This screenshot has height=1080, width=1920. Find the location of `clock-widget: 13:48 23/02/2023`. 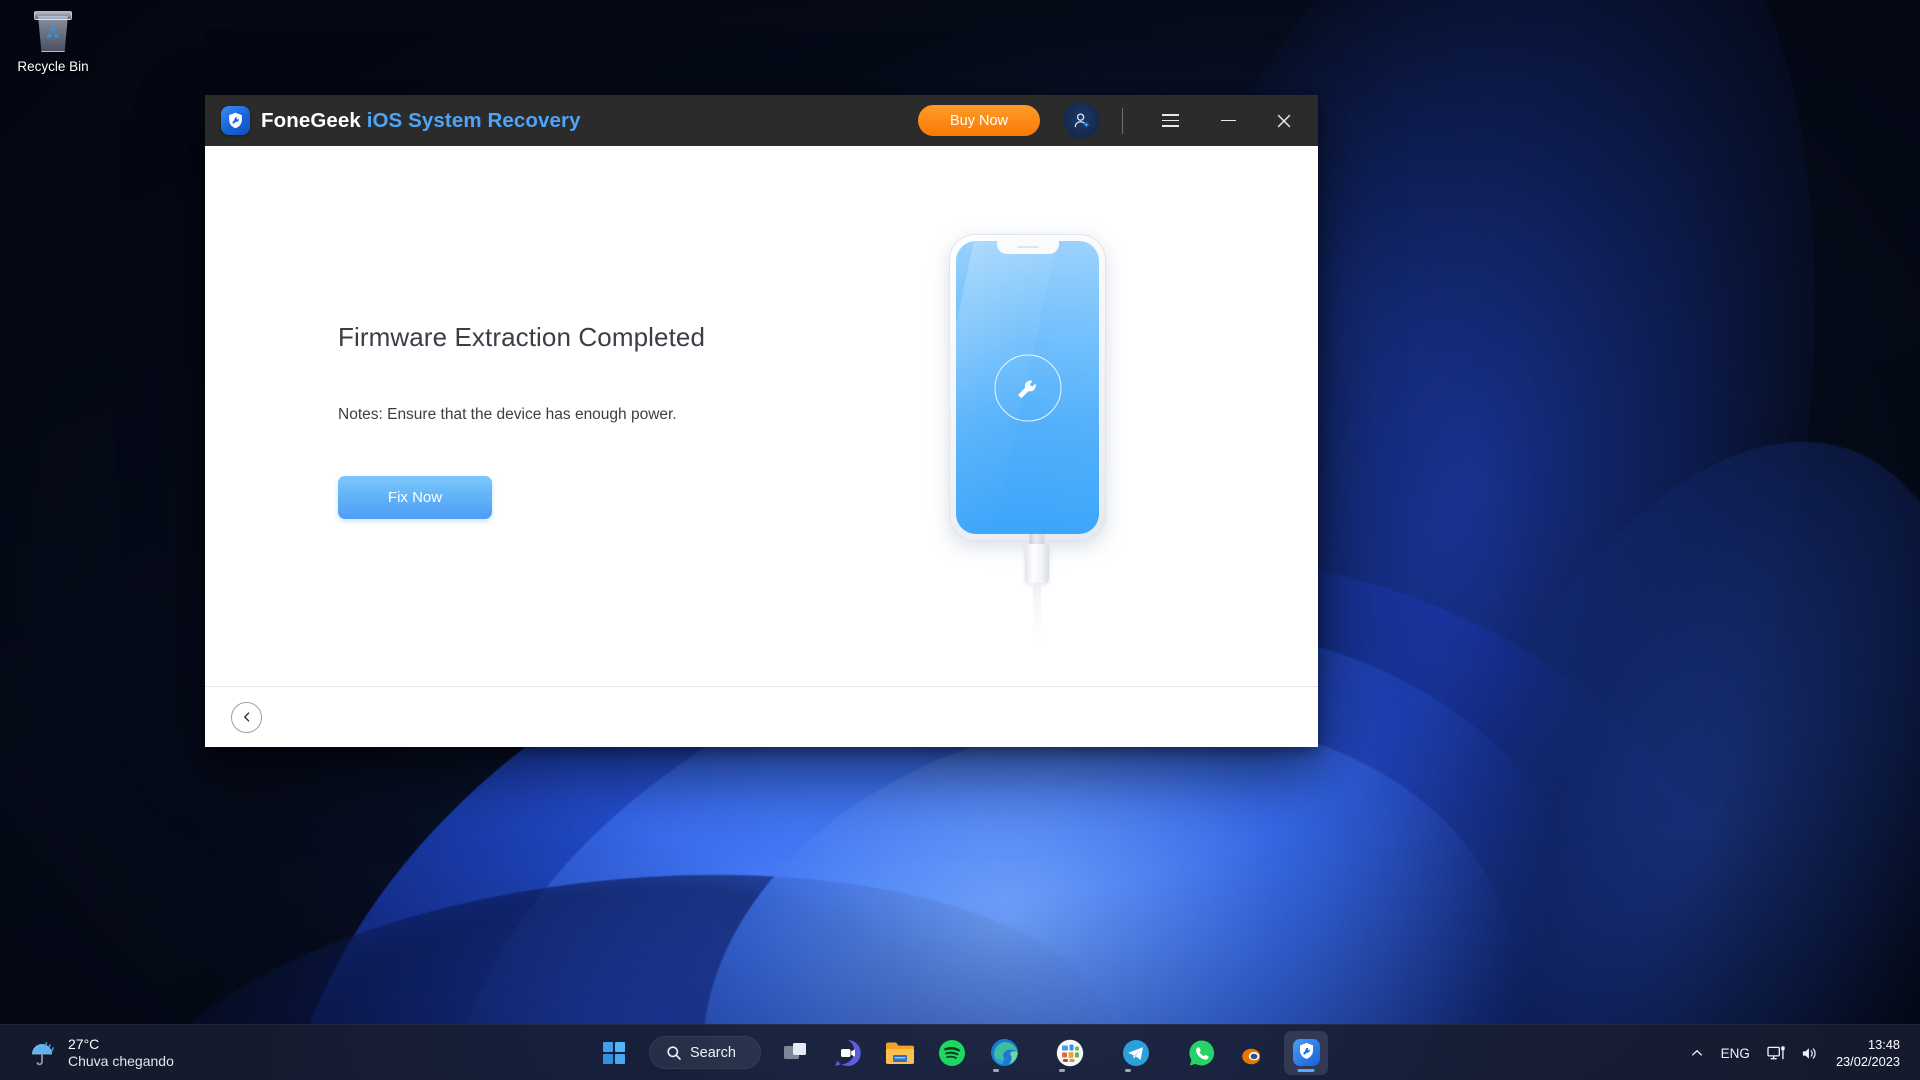

clock-widget: 13:48 23/02/2023 is located at coordinates (1866, 1053).